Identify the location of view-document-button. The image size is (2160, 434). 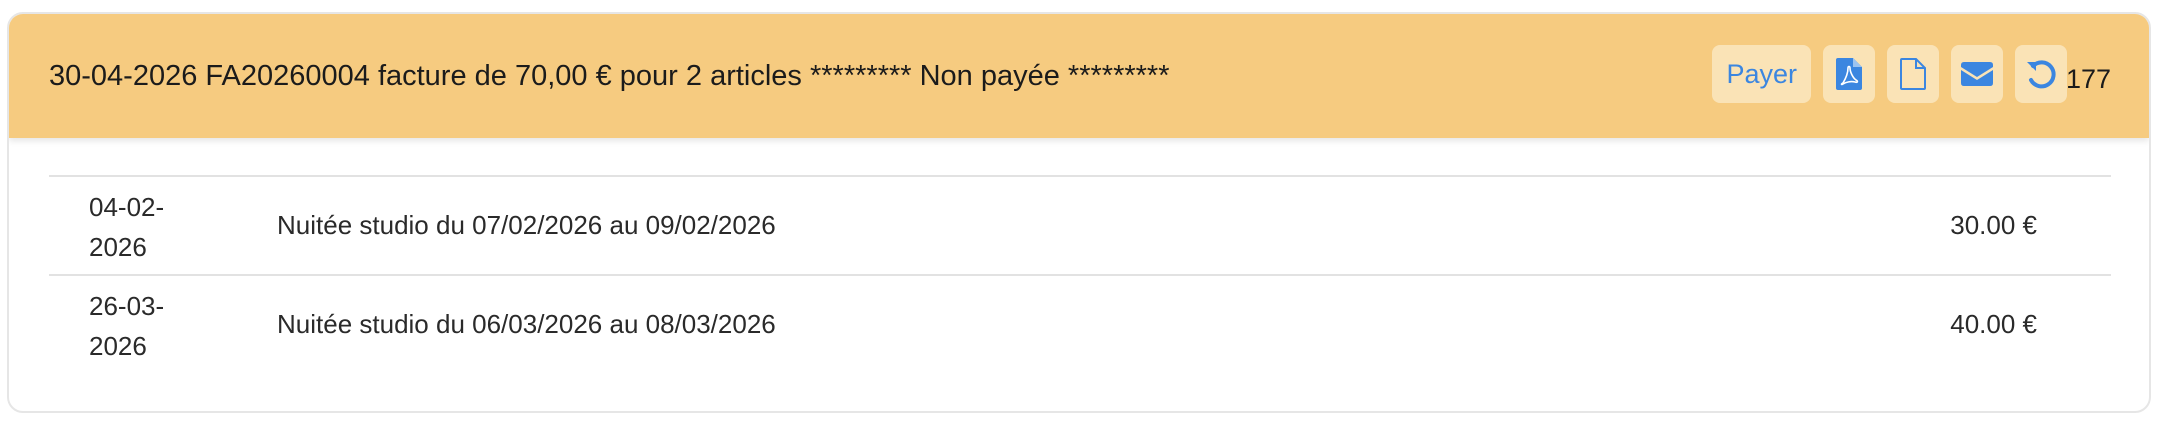
(1913, 74).